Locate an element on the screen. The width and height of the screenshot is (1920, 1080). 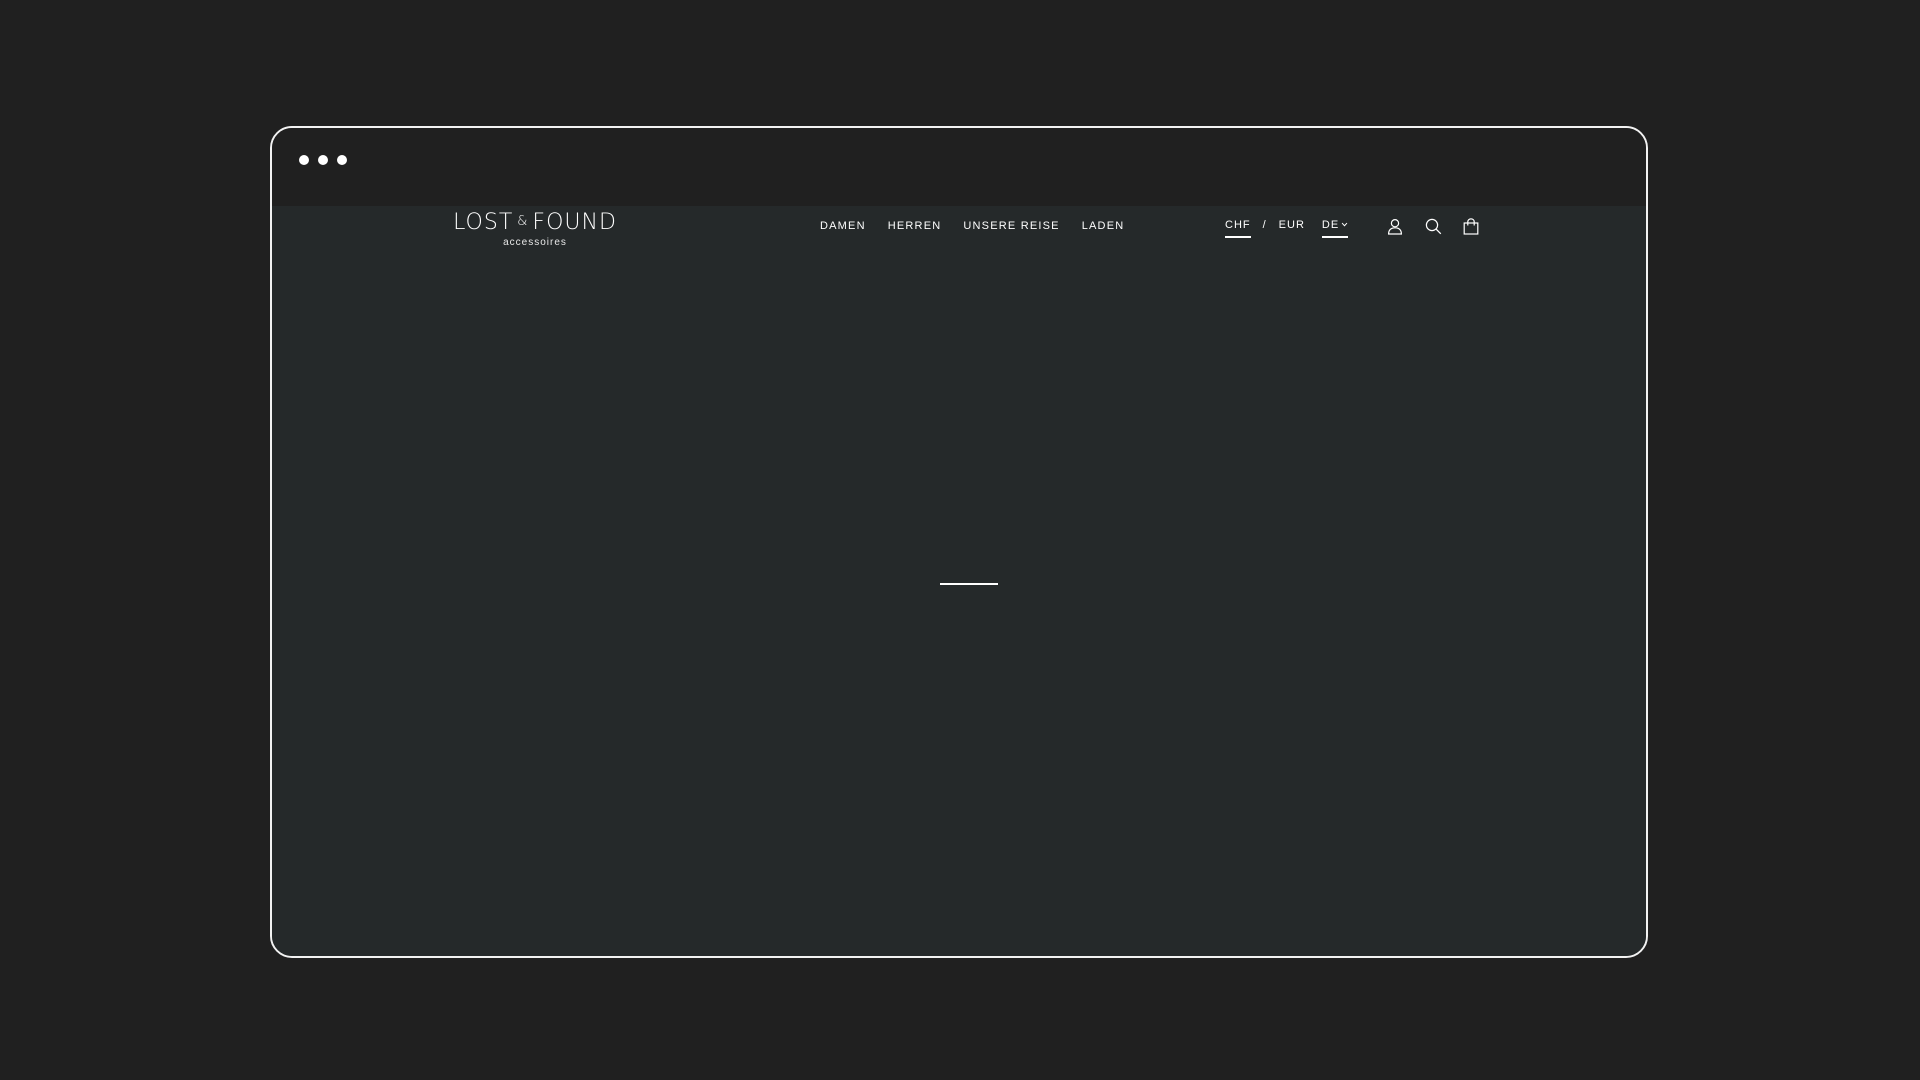
window-controls is located at coordinates (323, 160).